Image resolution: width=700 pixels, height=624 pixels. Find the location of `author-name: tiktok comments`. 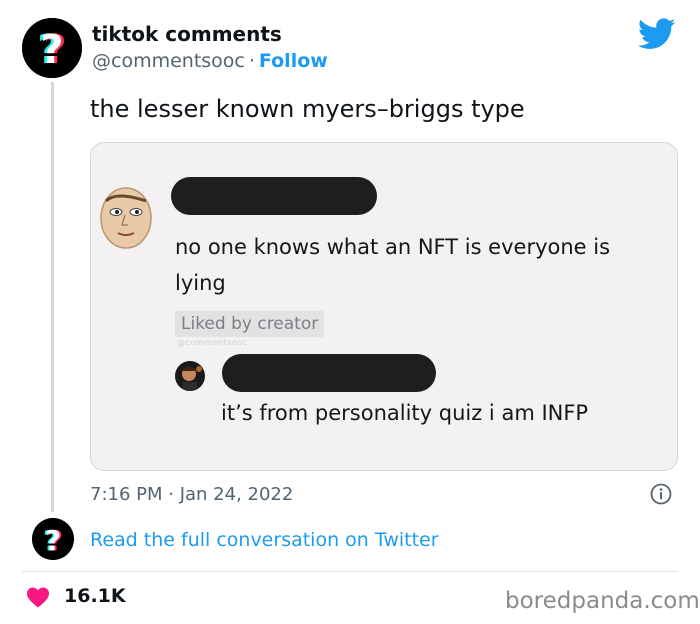

author-name: tiktok comments is located at coordinates (187, 34).